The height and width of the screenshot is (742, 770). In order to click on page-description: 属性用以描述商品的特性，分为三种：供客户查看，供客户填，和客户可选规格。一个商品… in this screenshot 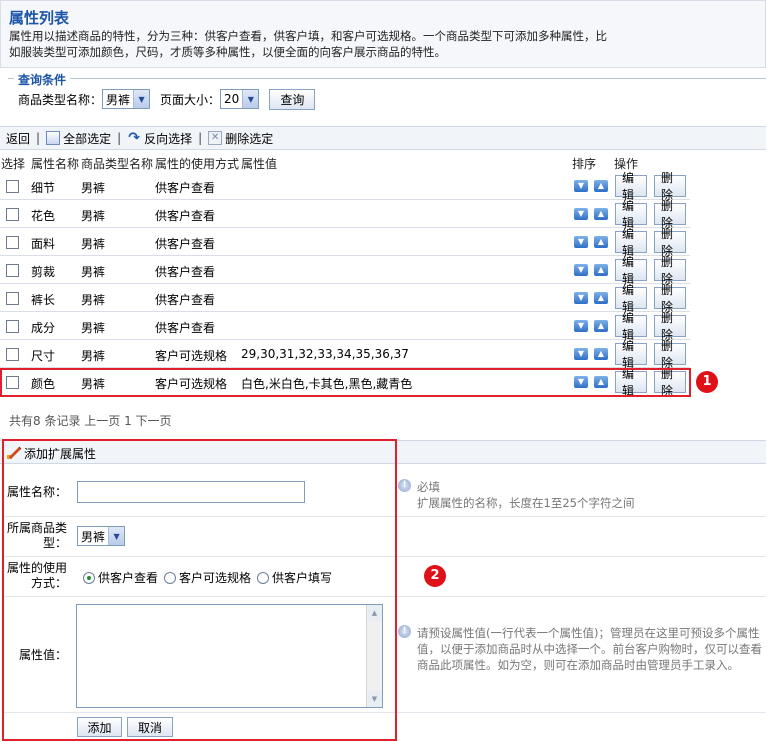, I will do `click(308, 44)`.